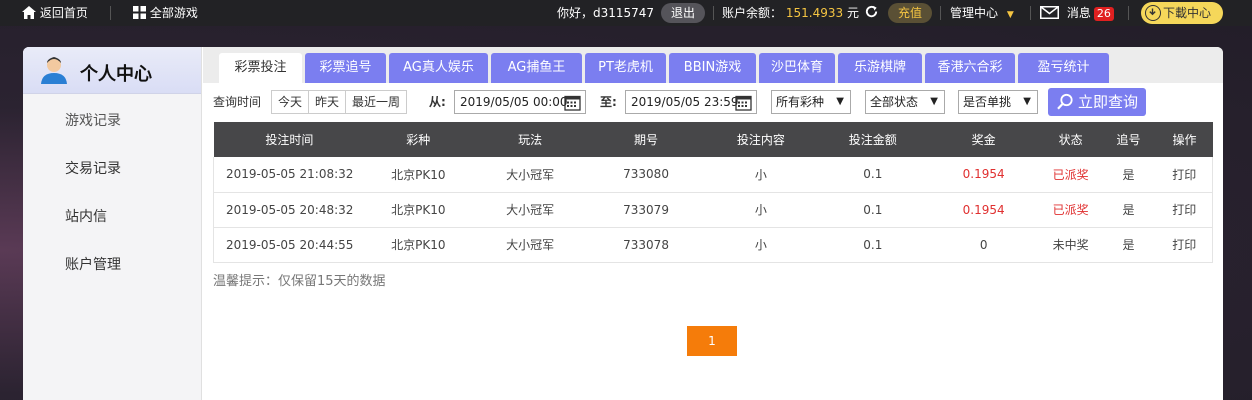  Describe the element at coordinates (530, 139) in the screenshot. I see `col-play: 玩法` at that location.